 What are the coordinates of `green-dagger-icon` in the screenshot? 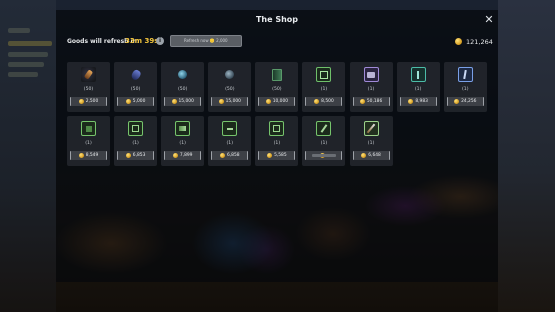 It's located at (324, 128).